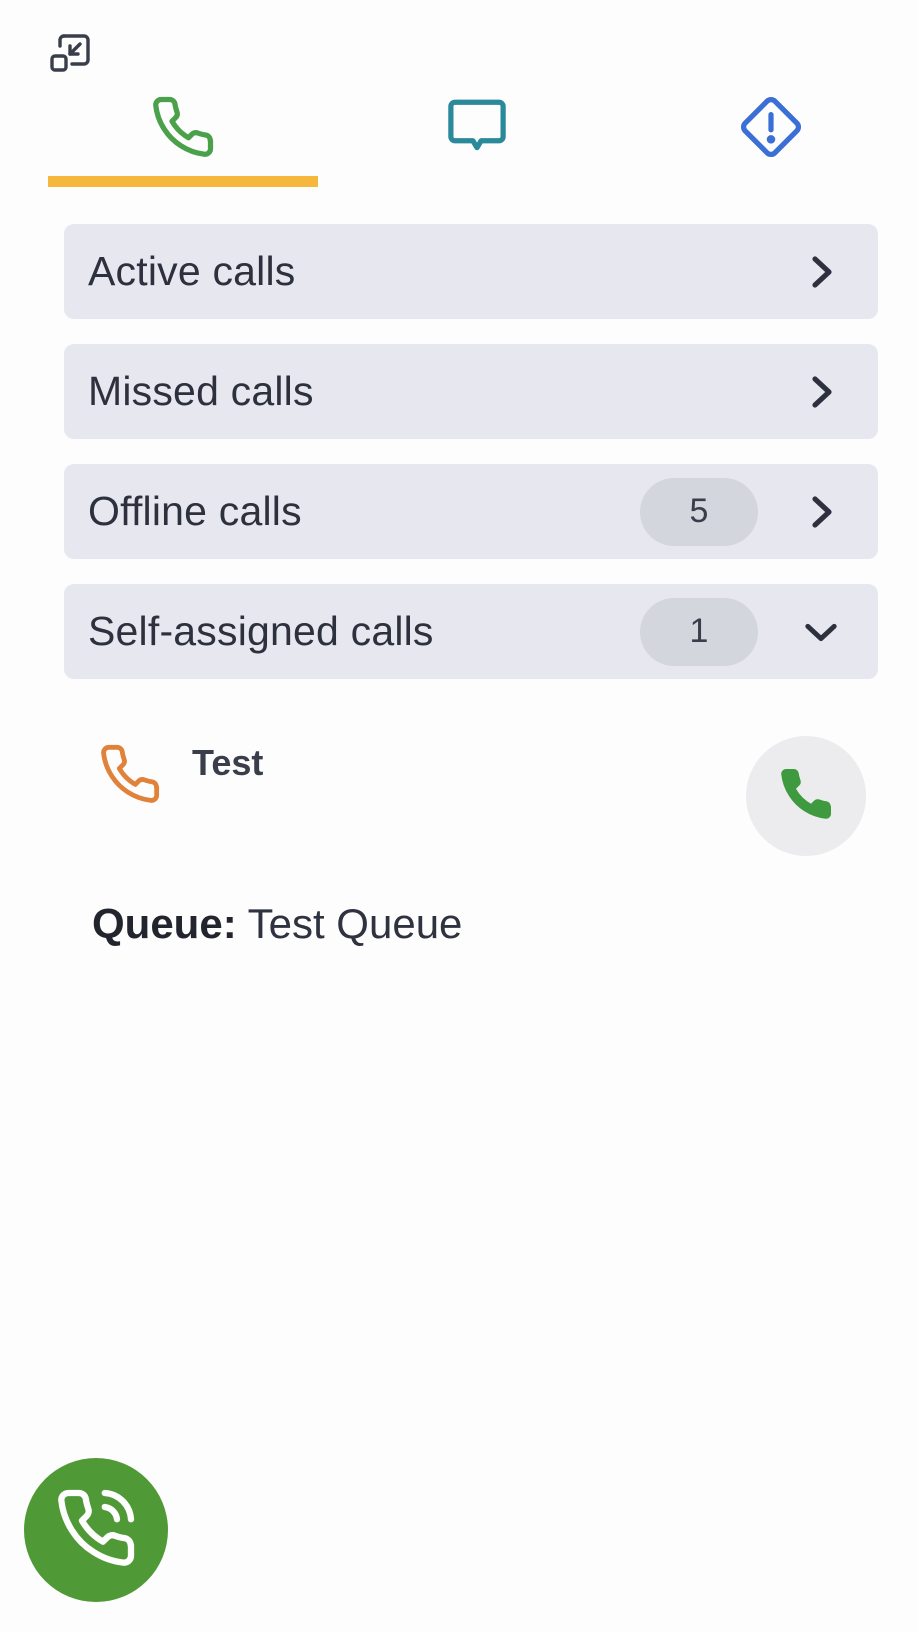  I want to click on queue-value: Test Queue, so click(355, 923).